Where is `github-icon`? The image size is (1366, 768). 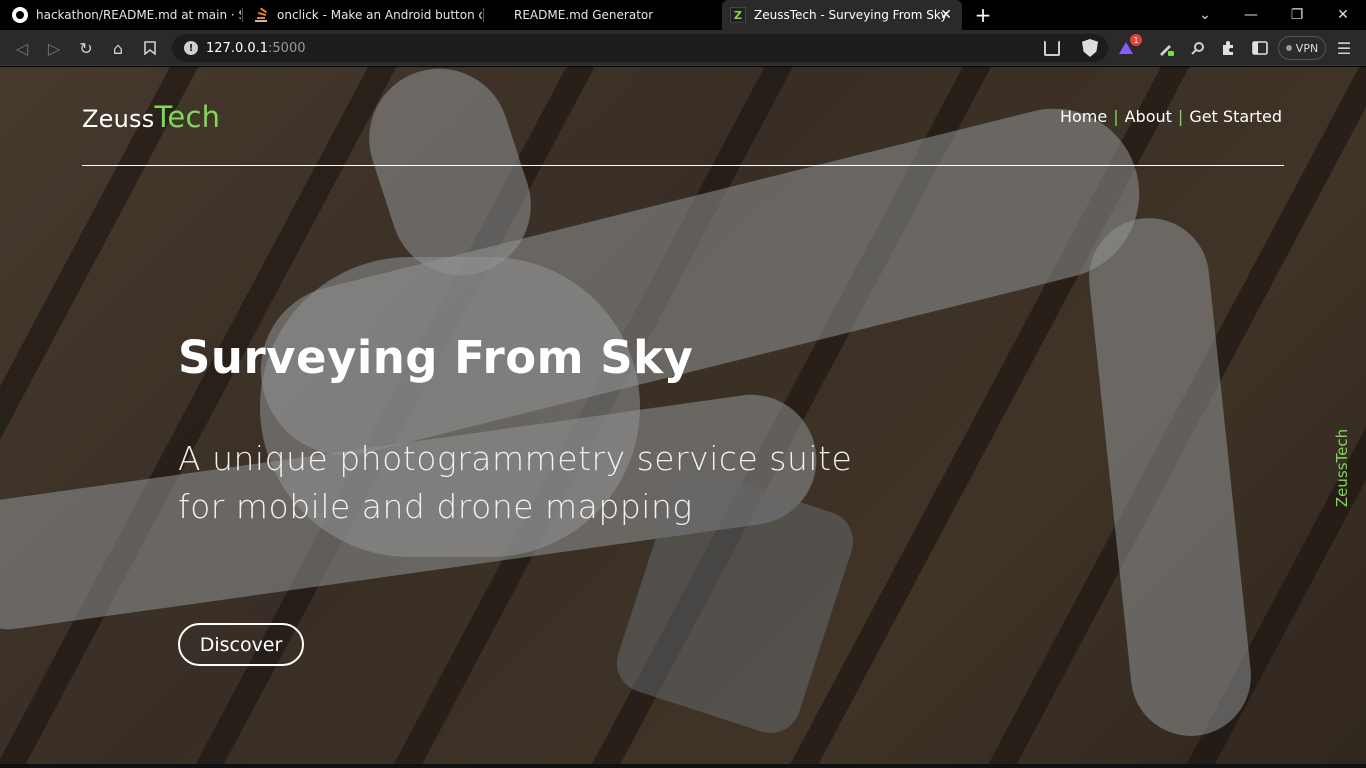
github-icon is located at coordinates (20, 15).